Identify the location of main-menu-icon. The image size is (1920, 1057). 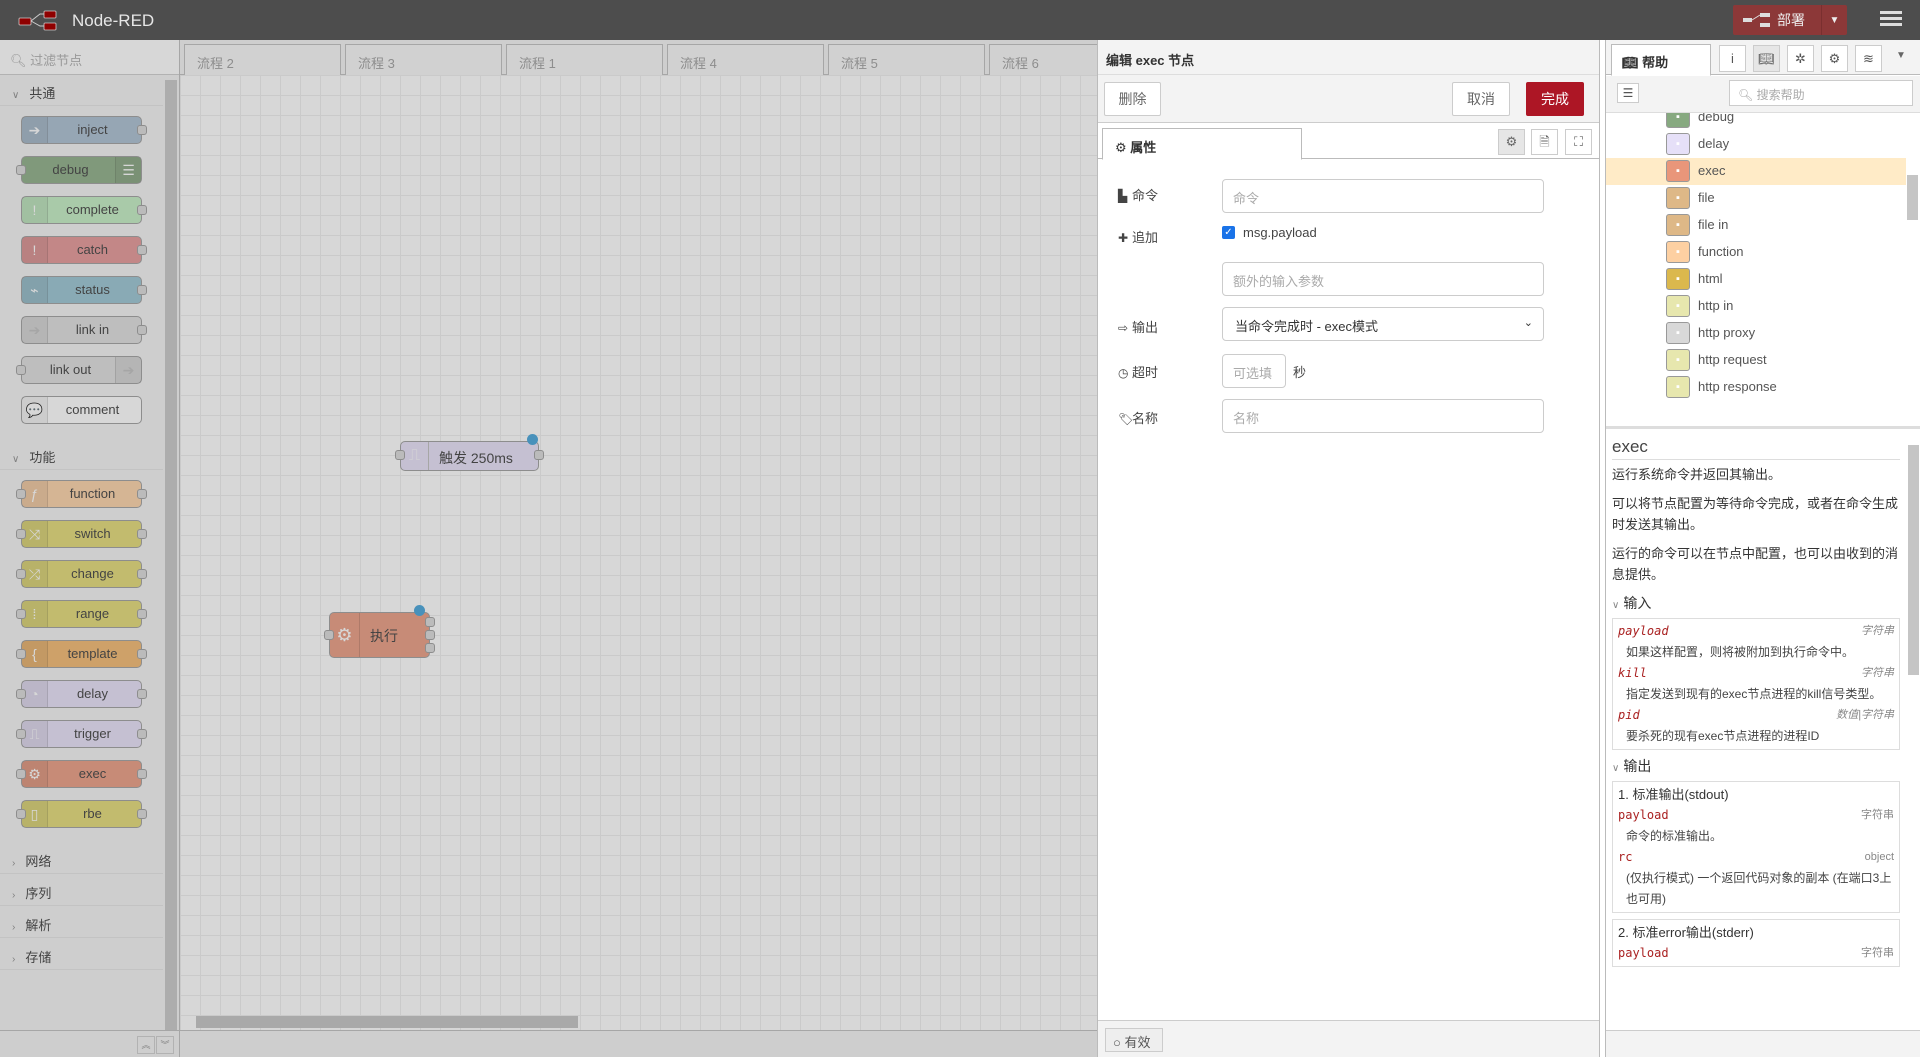
(1891, 20).